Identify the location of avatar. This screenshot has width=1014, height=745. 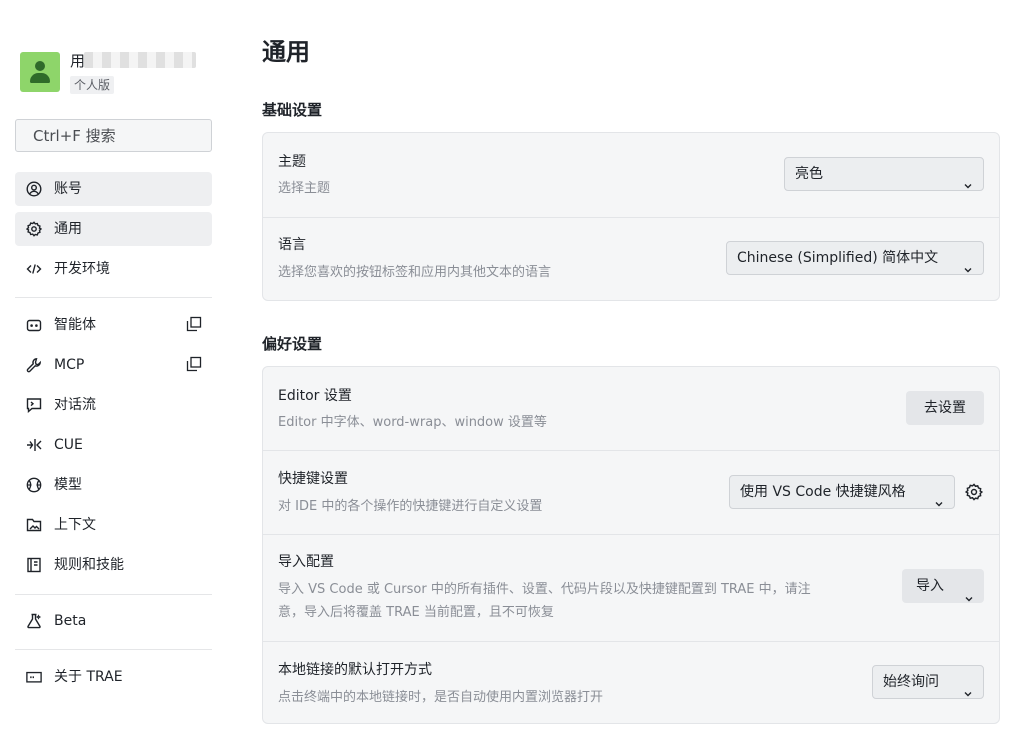
(40, 72).